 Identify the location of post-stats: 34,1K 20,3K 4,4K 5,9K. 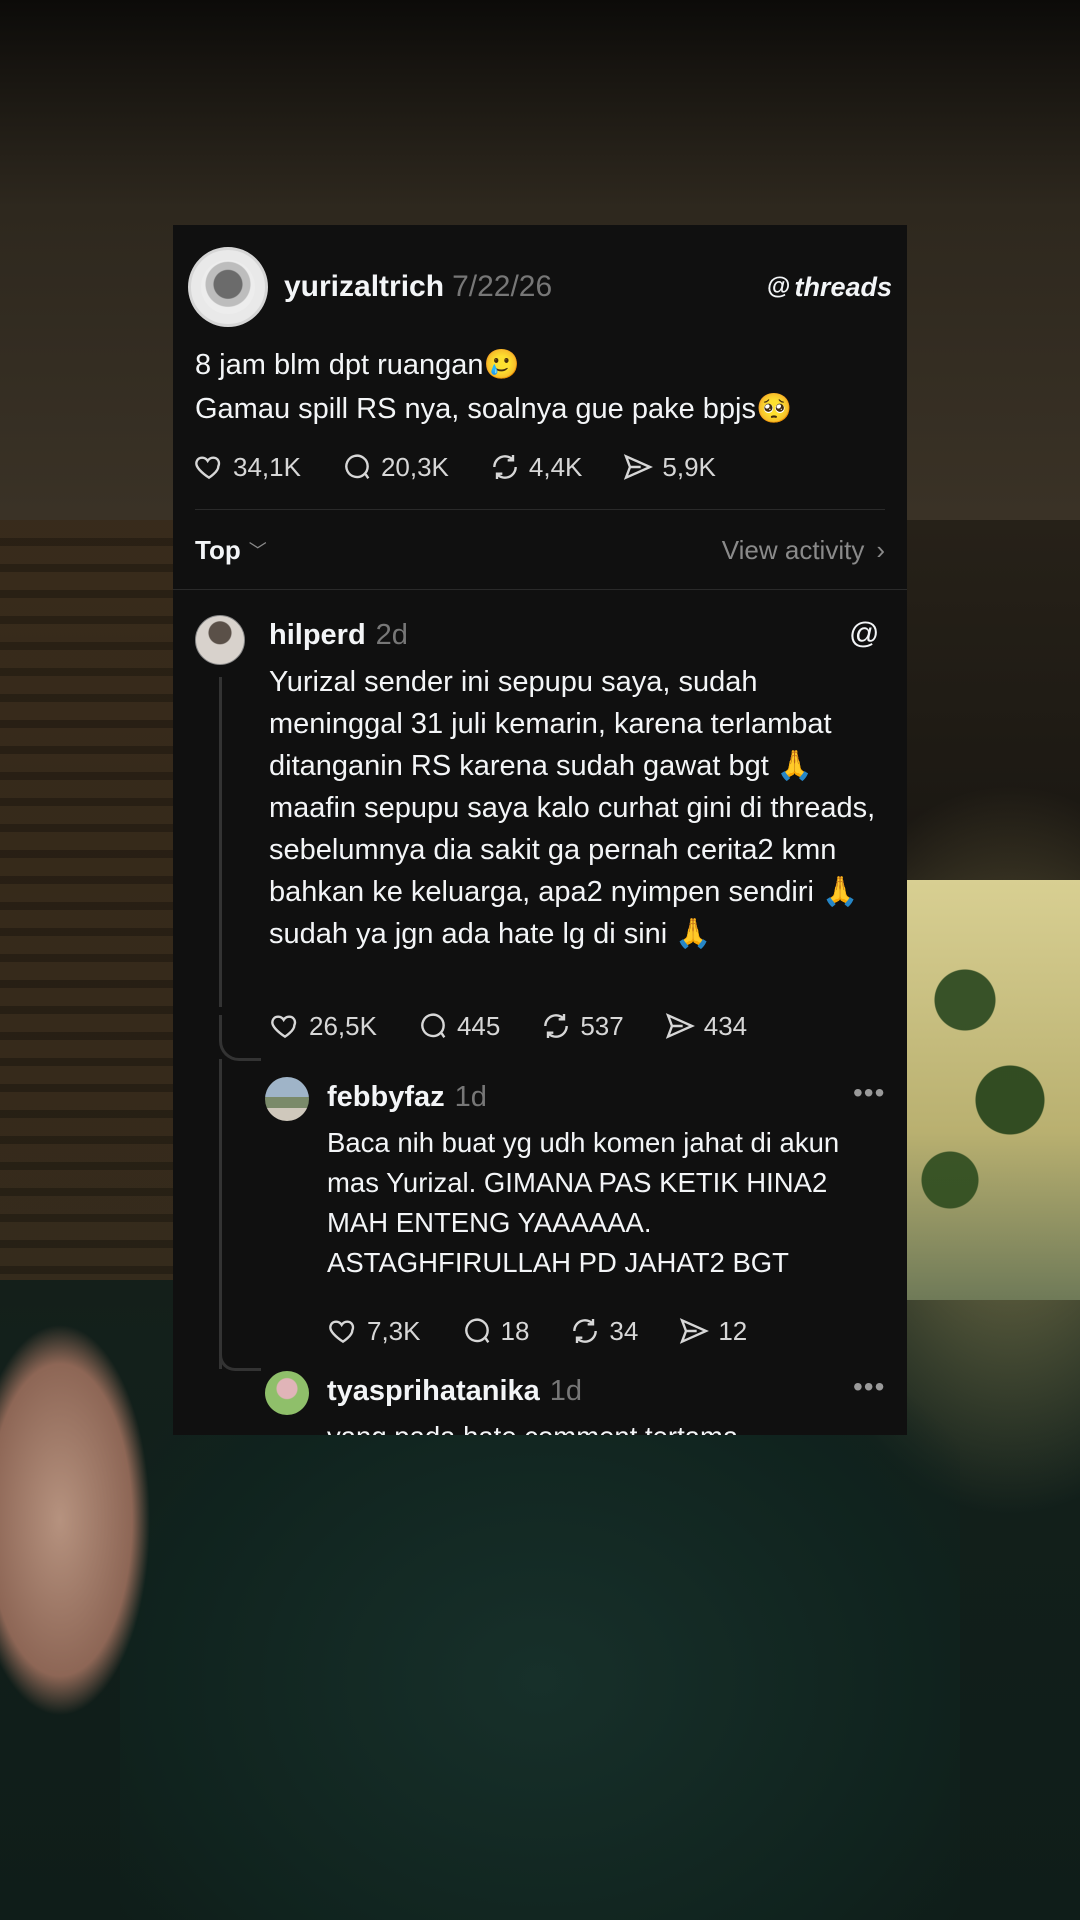
(474, 467).